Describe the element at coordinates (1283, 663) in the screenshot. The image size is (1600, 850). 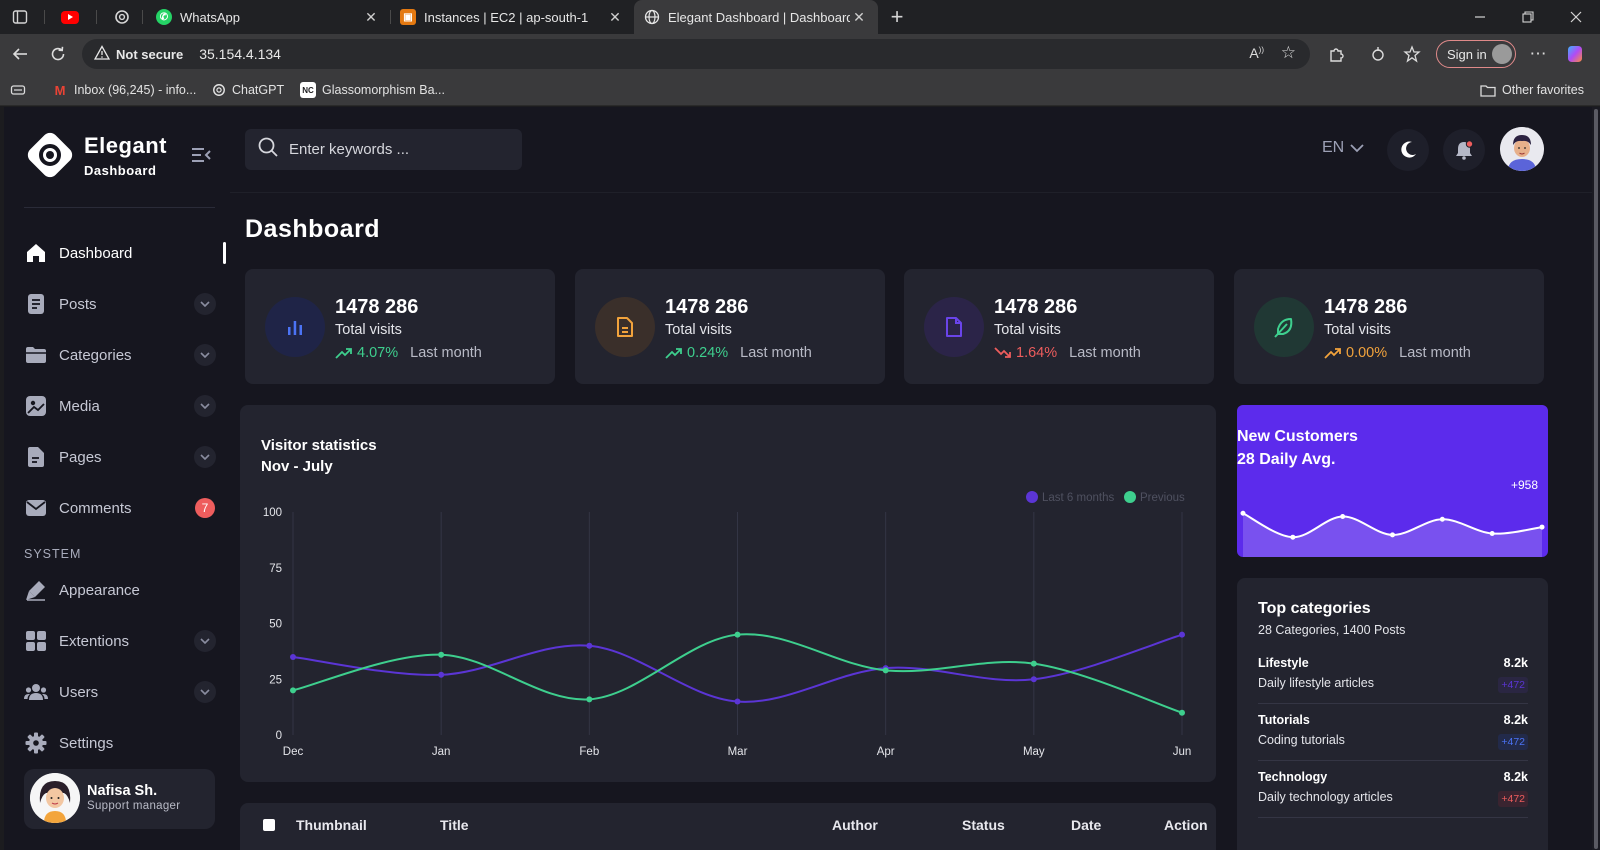
I see `category-name: Lifestyle` at that location.